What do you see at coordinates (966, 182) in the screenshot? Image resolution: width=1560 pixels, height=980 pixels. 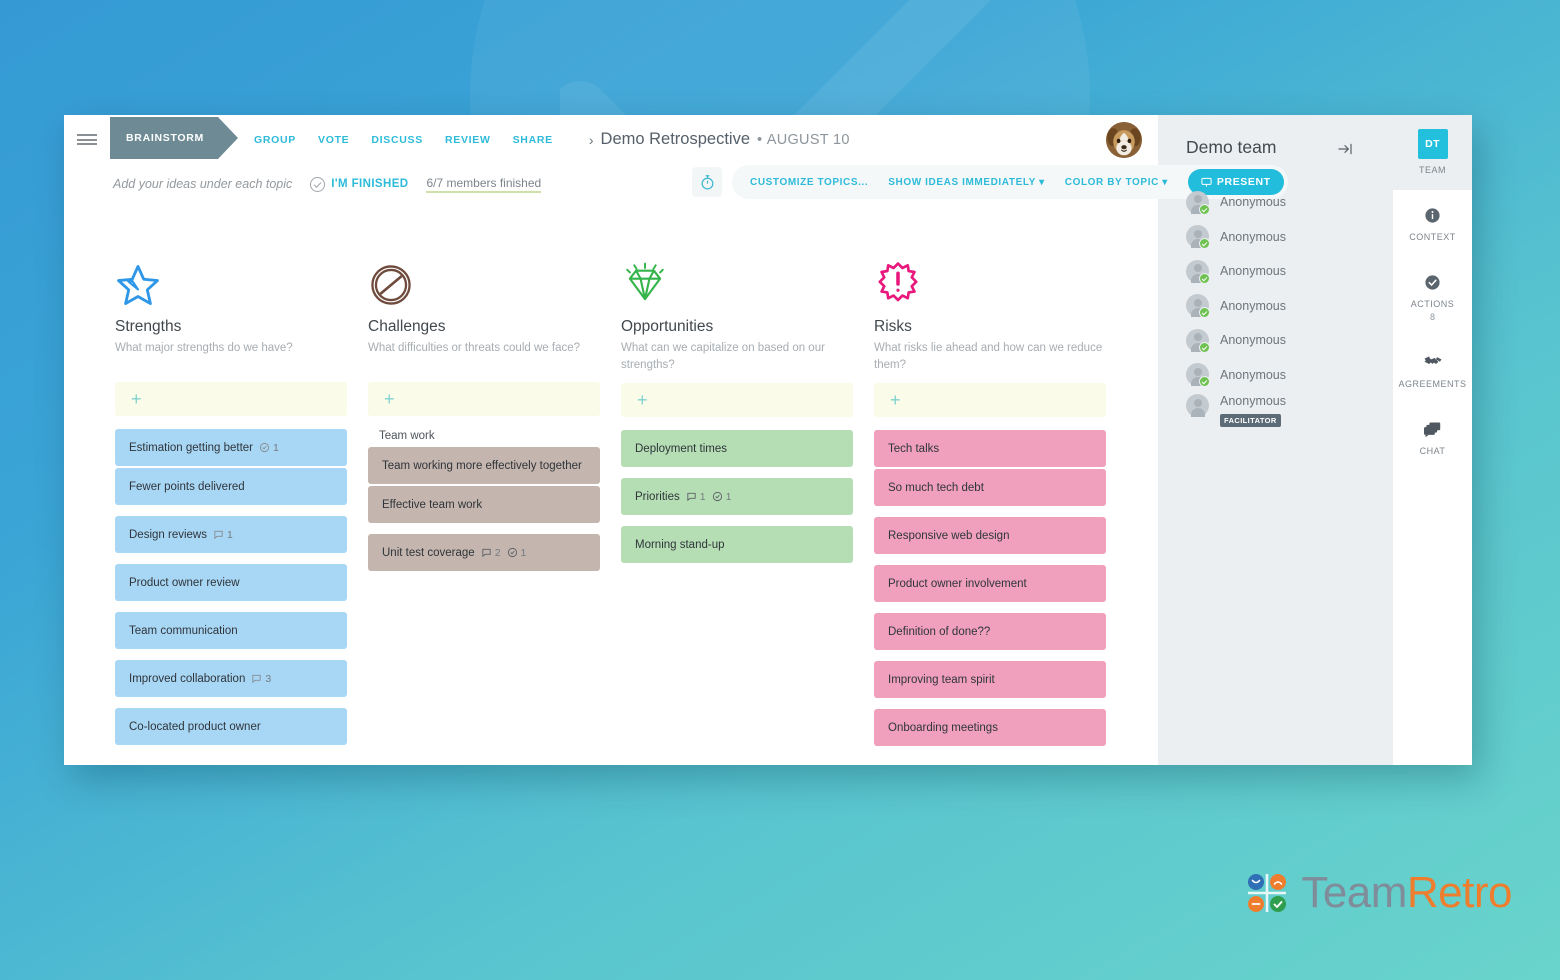 I see `show-ideas-immediately-dropdown: SHOW IDEAS IMMEDIATELY ▾` at bounding box center [966, 182].